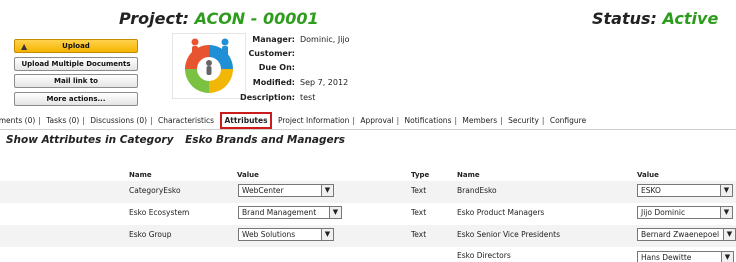 The width and height of the screenshot is (736, 262). I want to click on header-type: Type, so click(420, 175).